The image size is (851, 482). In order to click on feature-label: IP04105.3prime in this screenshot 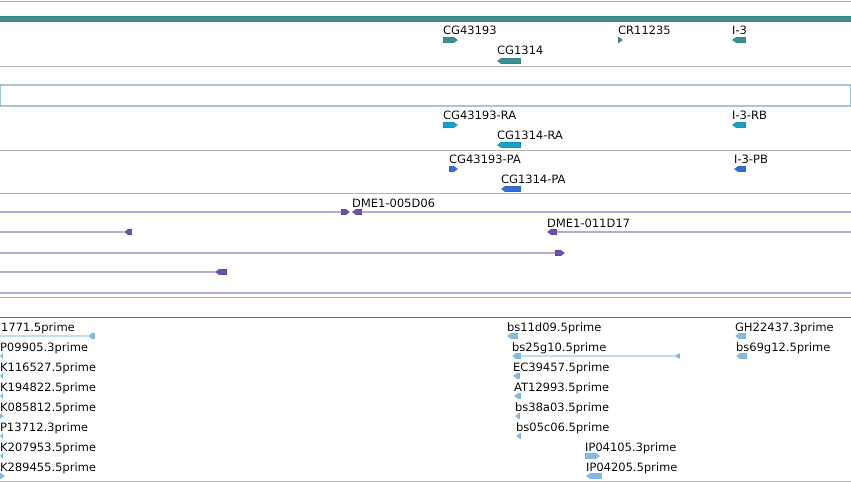, I will do `click(630, 447)`.